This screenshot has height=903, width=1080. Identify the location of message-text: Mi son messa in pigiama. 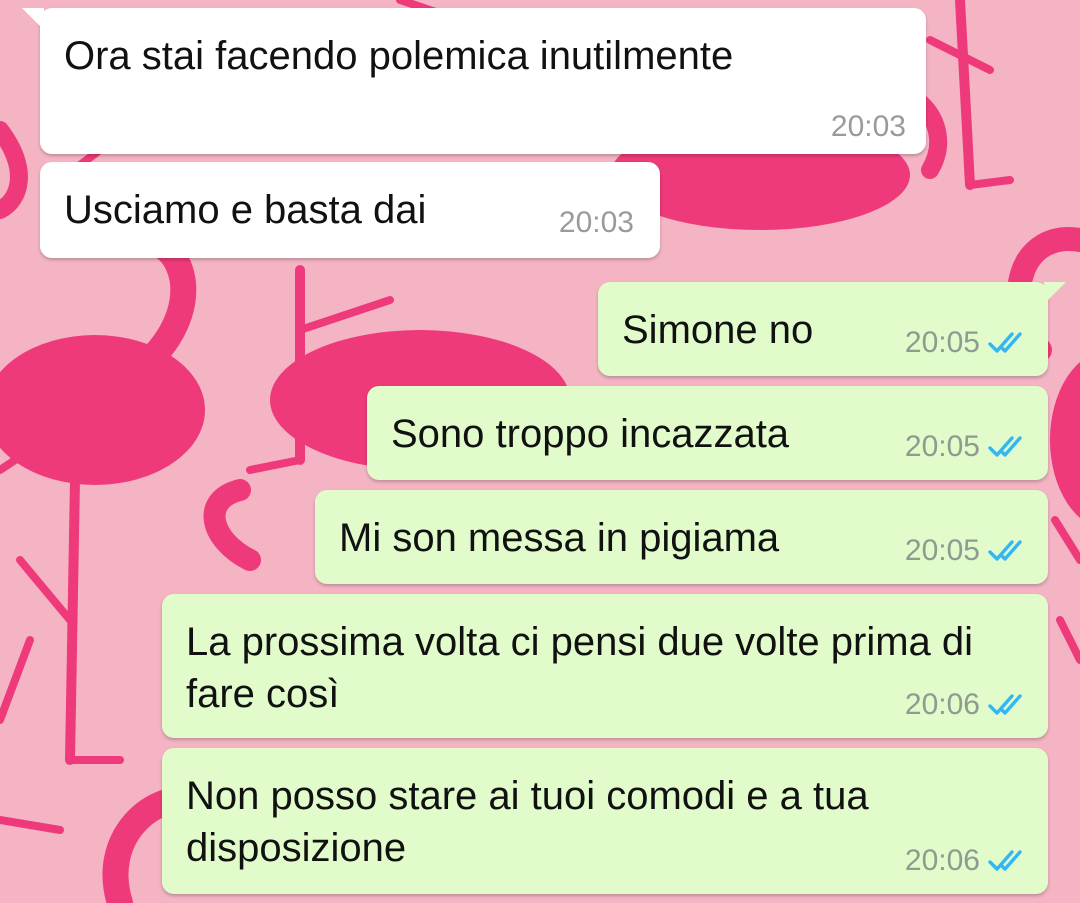
(559, 538).